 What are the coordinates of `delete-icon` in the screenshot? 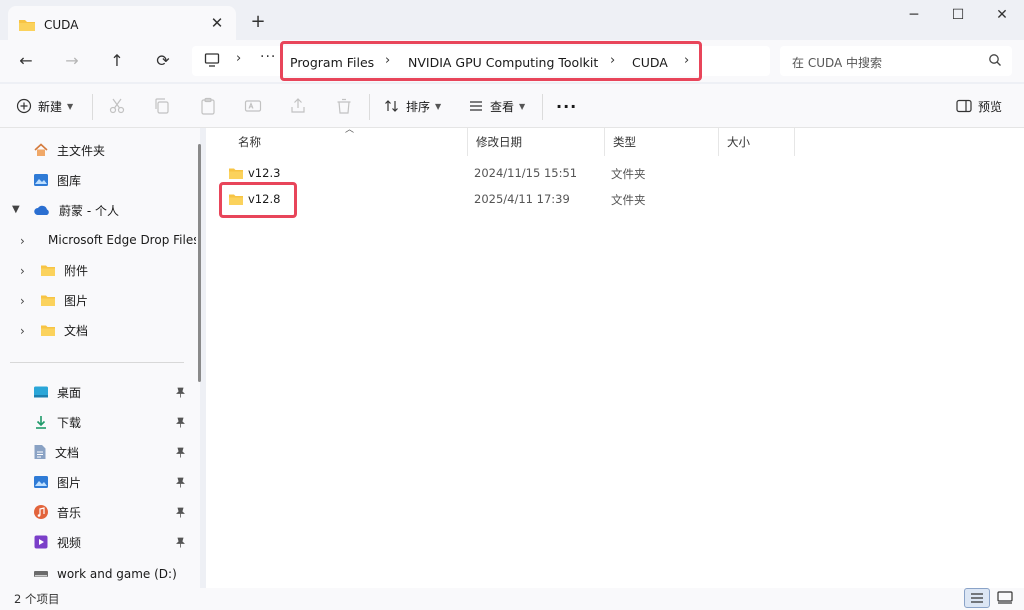 It's located at (344, 106).